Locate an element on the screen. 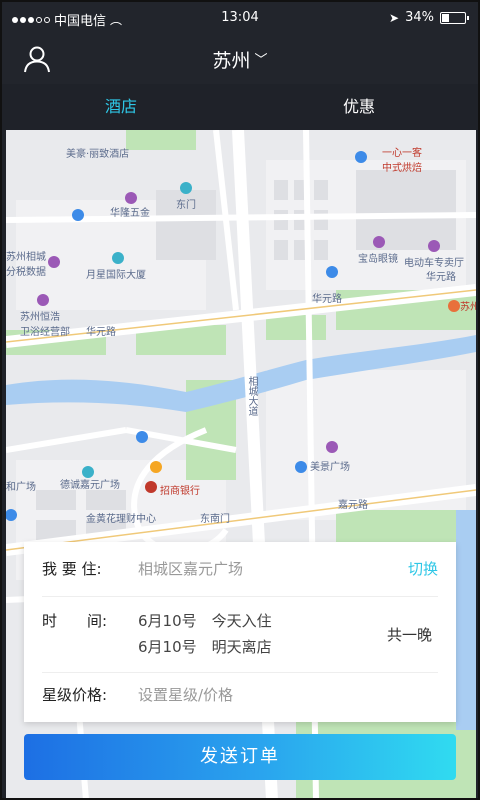 Image resolution: width=480 pixels, height=800 pixels. map-poi: 德诚嘉元广场 is located at coordinates (90, 483).